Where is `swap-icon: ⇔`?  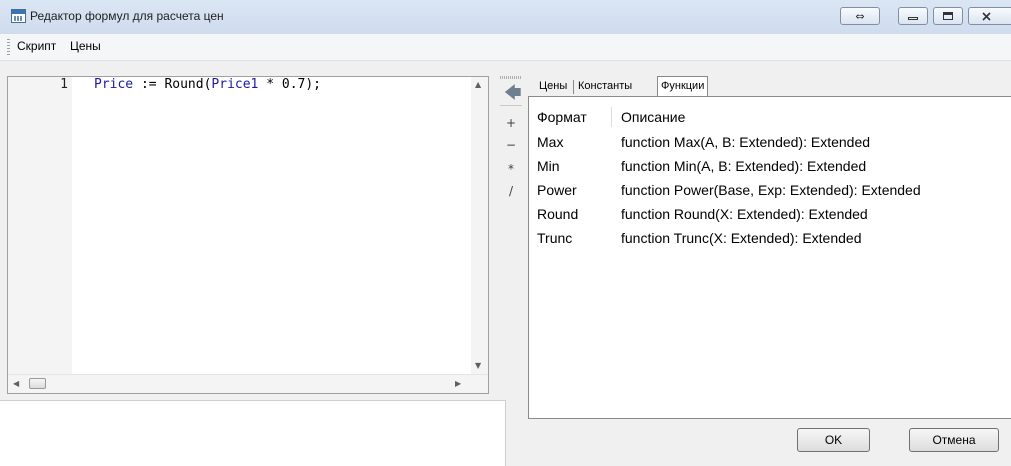
swap-icon: ⇔ is located at coordinates (860, 16).